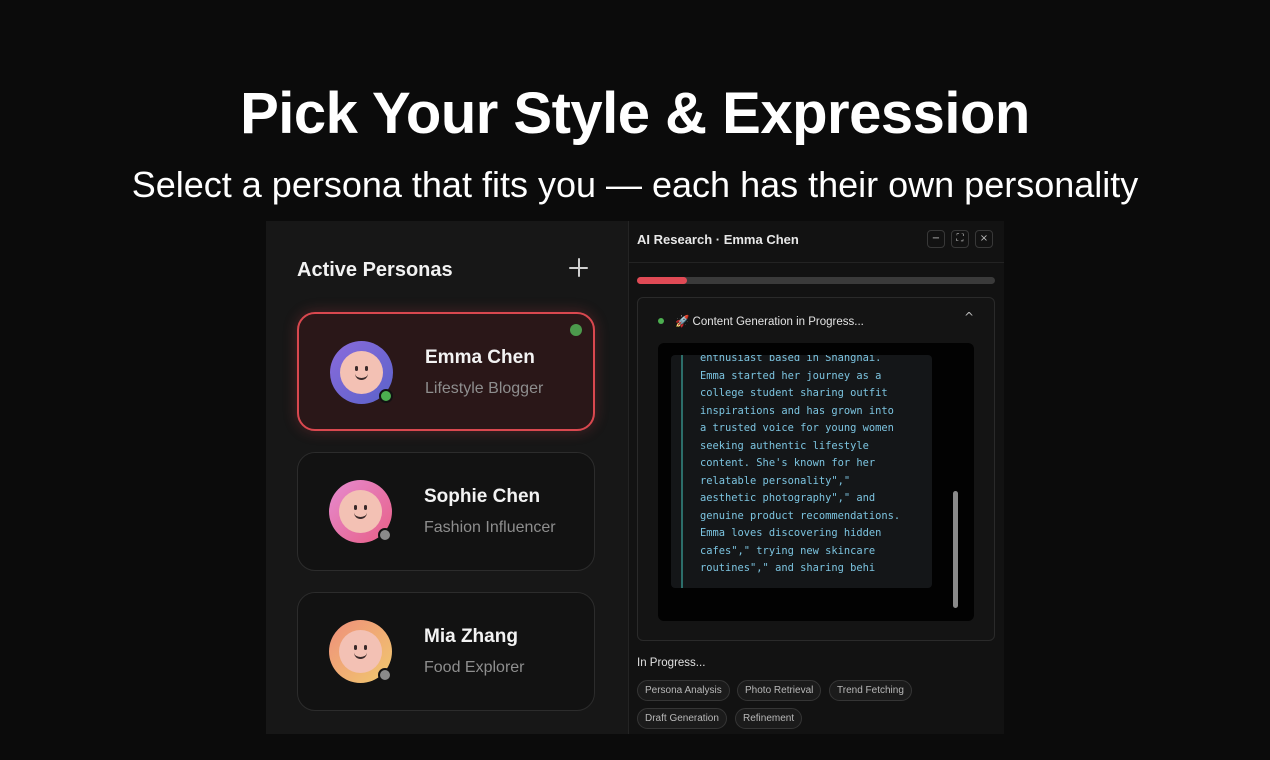 This screenshot has width=1270, height=760. I want to click on close-button: ×, so click(984, 239).